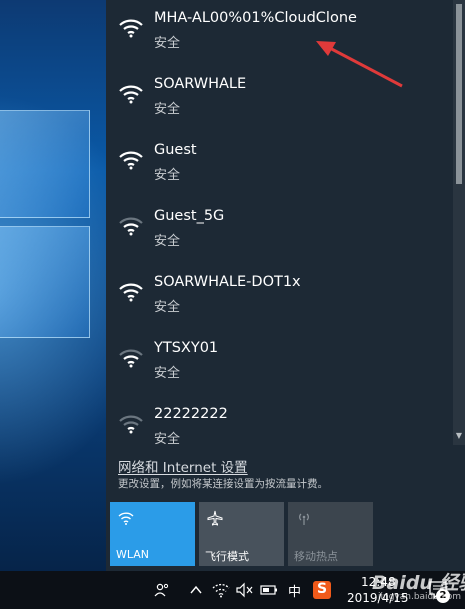  I want to click on network-ssid: Guest_5G, so click(189, 216).